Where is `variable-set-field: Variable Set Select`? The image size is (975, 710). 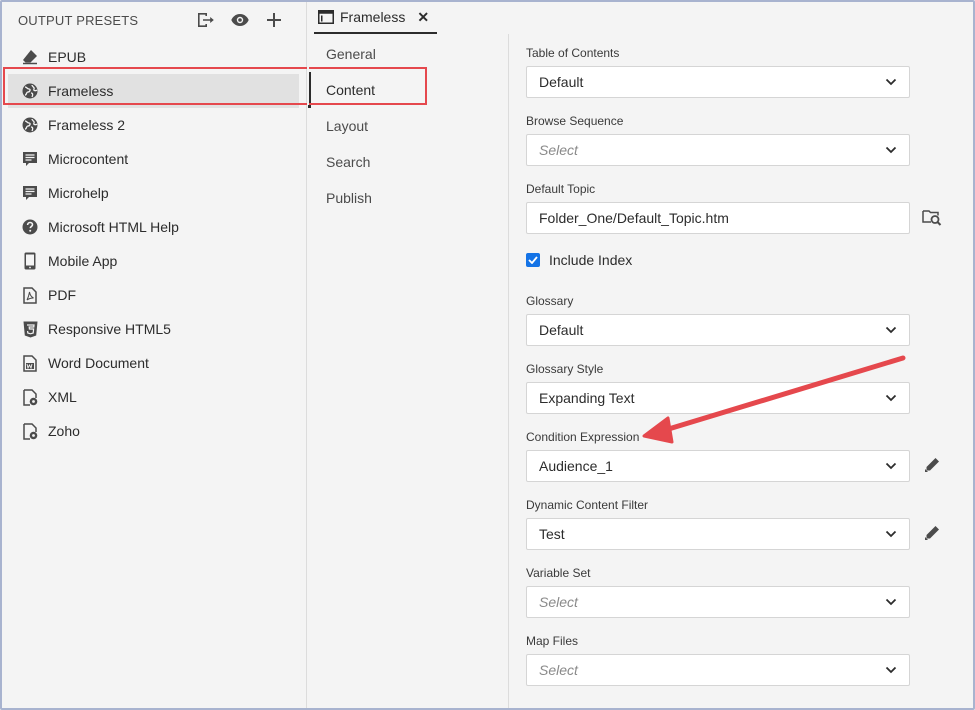 variable-set-field: Variable Set Select is located at coordinates (718, 592).